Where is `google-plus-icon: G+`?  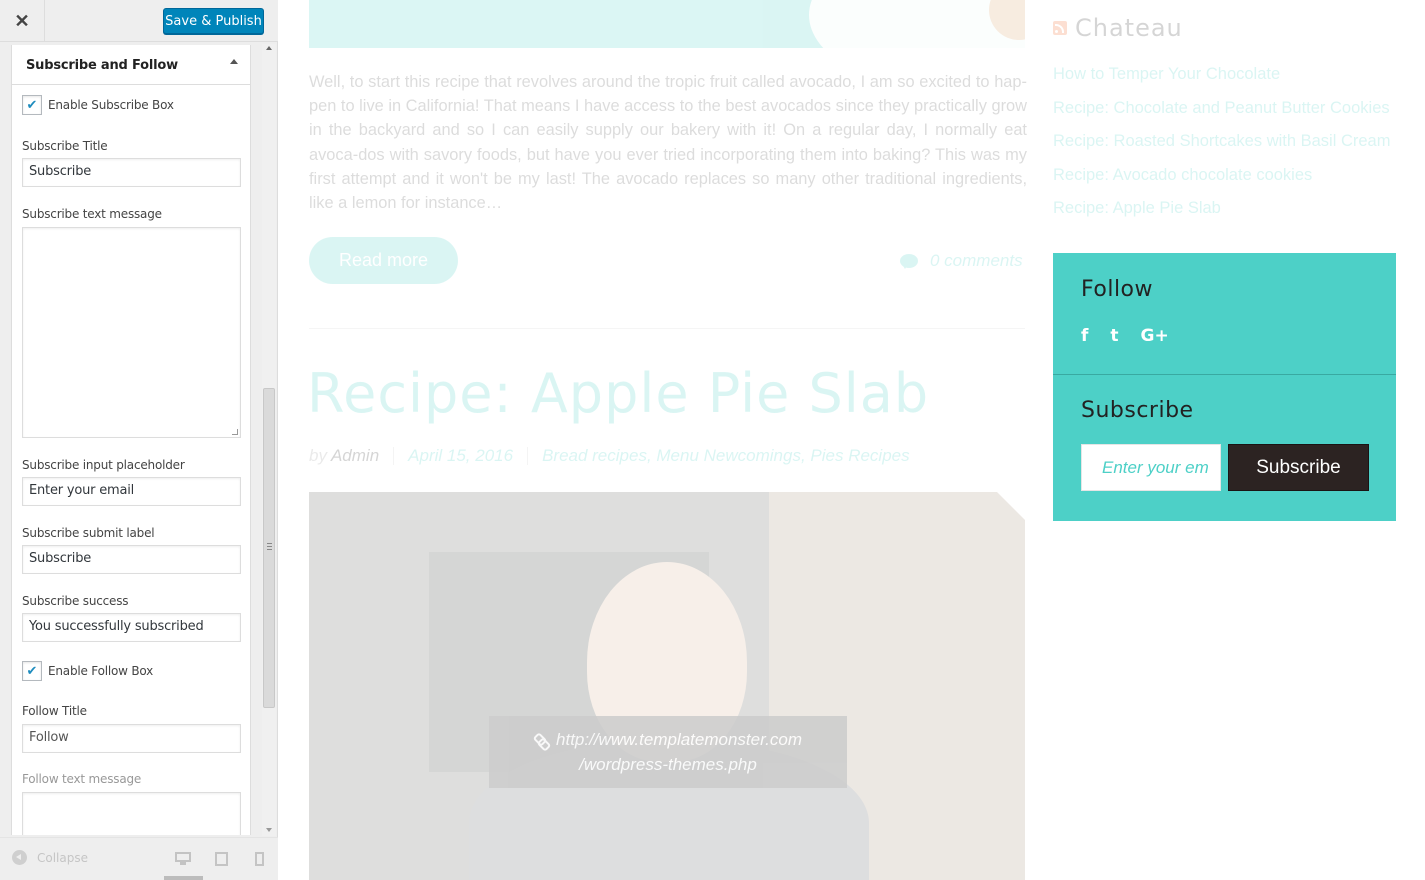
google-plus-icon: G+ is located at coordinates (1155, 336).